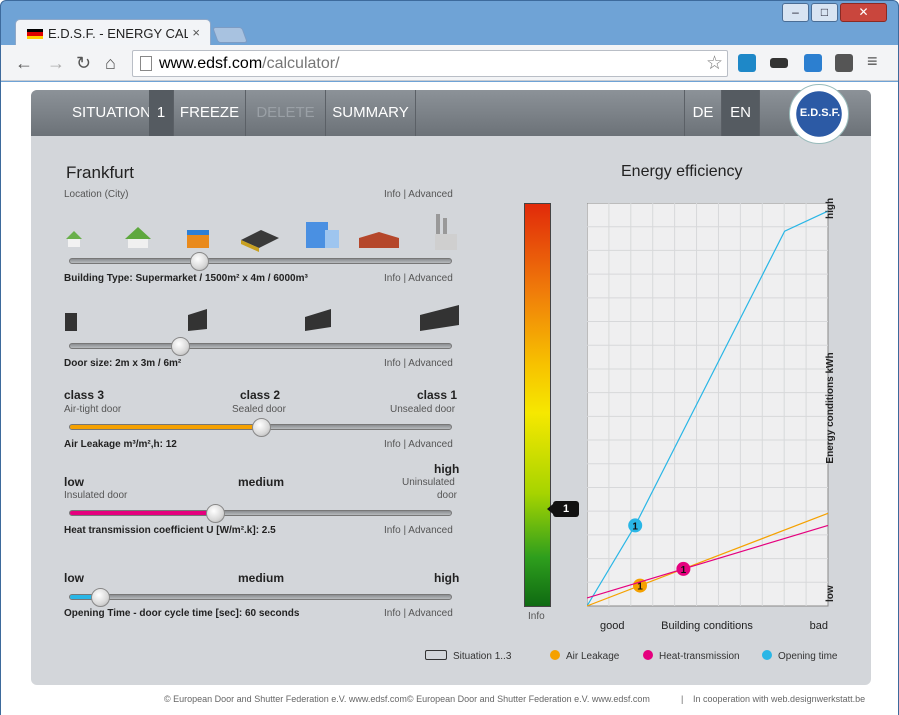 Image resolution: width=899 pixels, height=715 pixels. Describe the element at coordinates (100, 597) in the screenshot. I see `opening-time-knob` at that location.